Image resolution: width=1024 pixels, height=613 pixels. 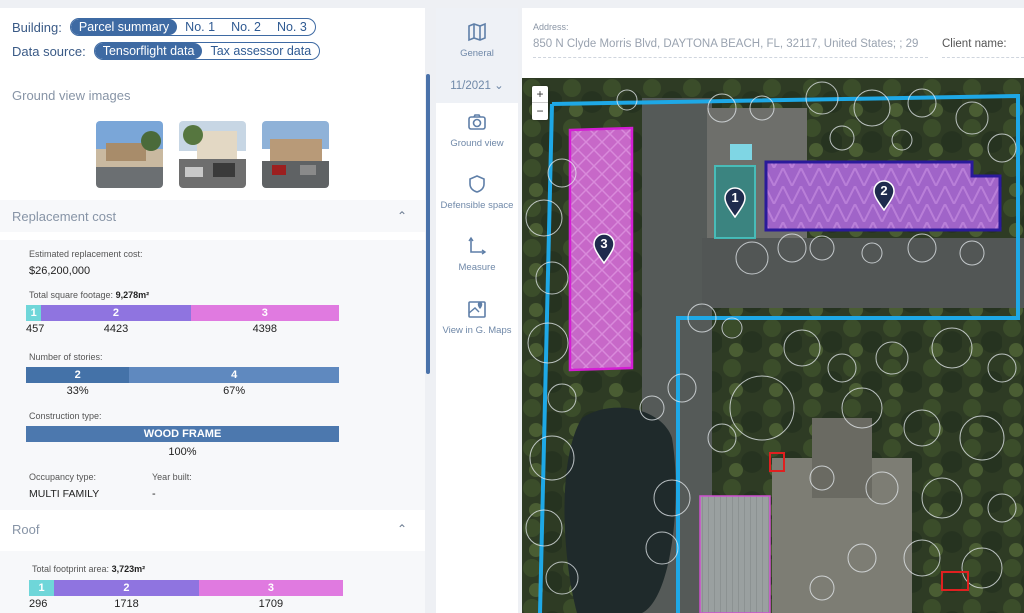 I want to click on address-label: Address:, so click(x=551, y=27).